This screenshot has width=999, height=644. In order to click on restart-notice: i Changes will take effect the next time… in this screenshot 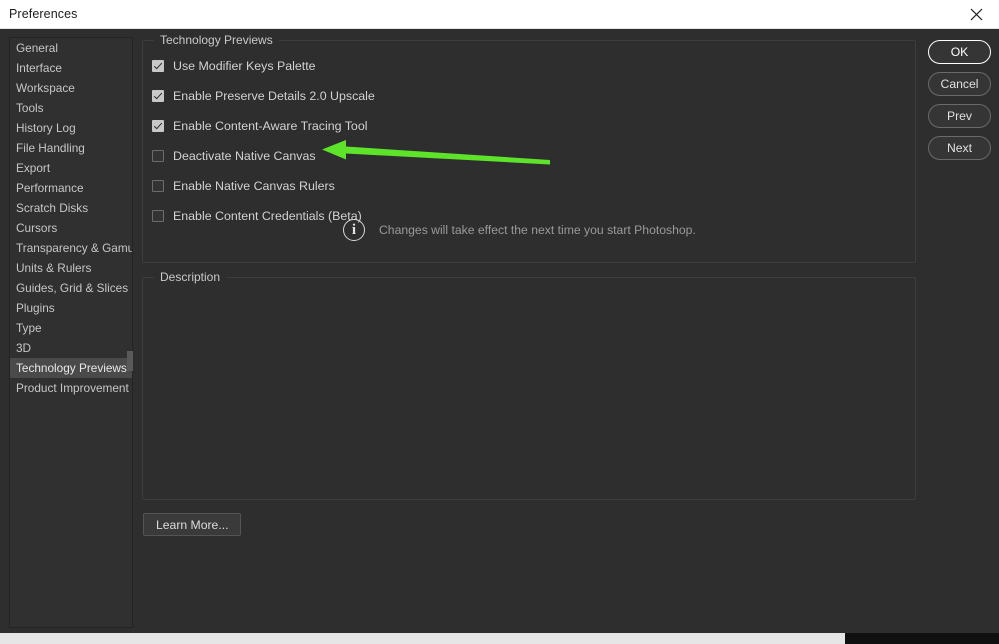, I will do `click(519, 230)`.